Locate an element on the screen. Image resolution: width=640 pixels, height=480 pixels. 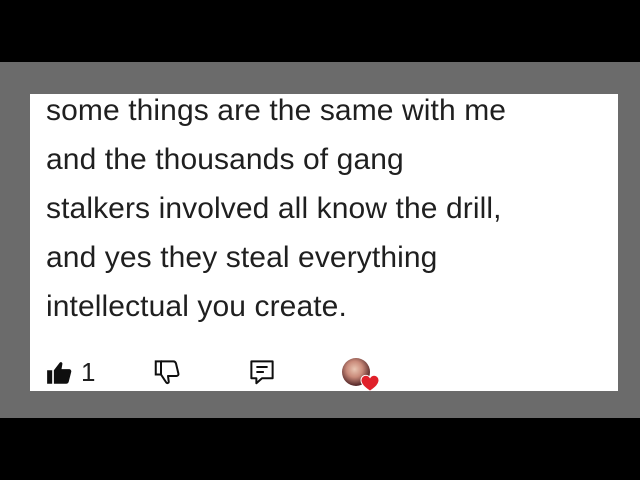
letterbox-top is located at coordinates (320, 31).